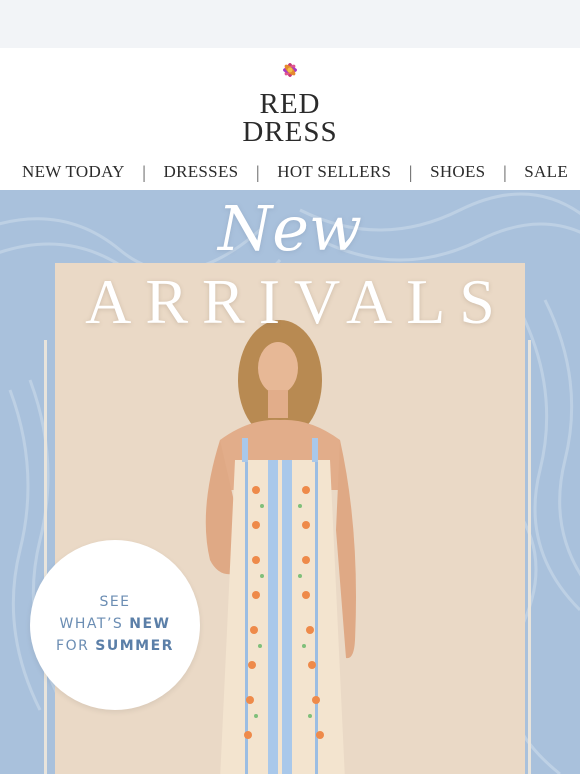 Image resolution: width=580 pixels, height=774 pixels. I want to click on frame-edge-right, so click(529, 557).